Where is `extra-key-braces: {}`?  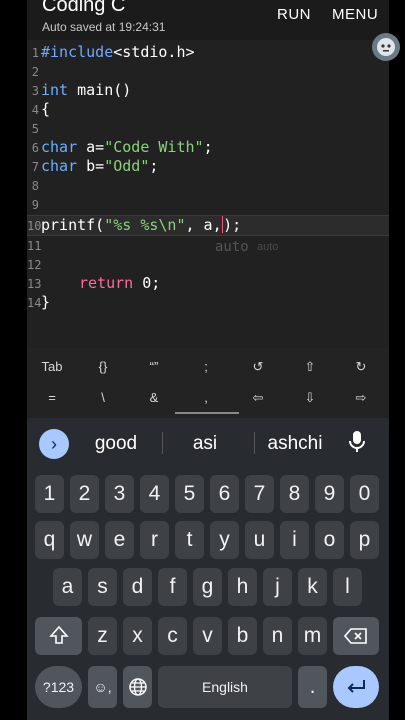
extra-key-braces: {} is located at coordinates (103, 366).